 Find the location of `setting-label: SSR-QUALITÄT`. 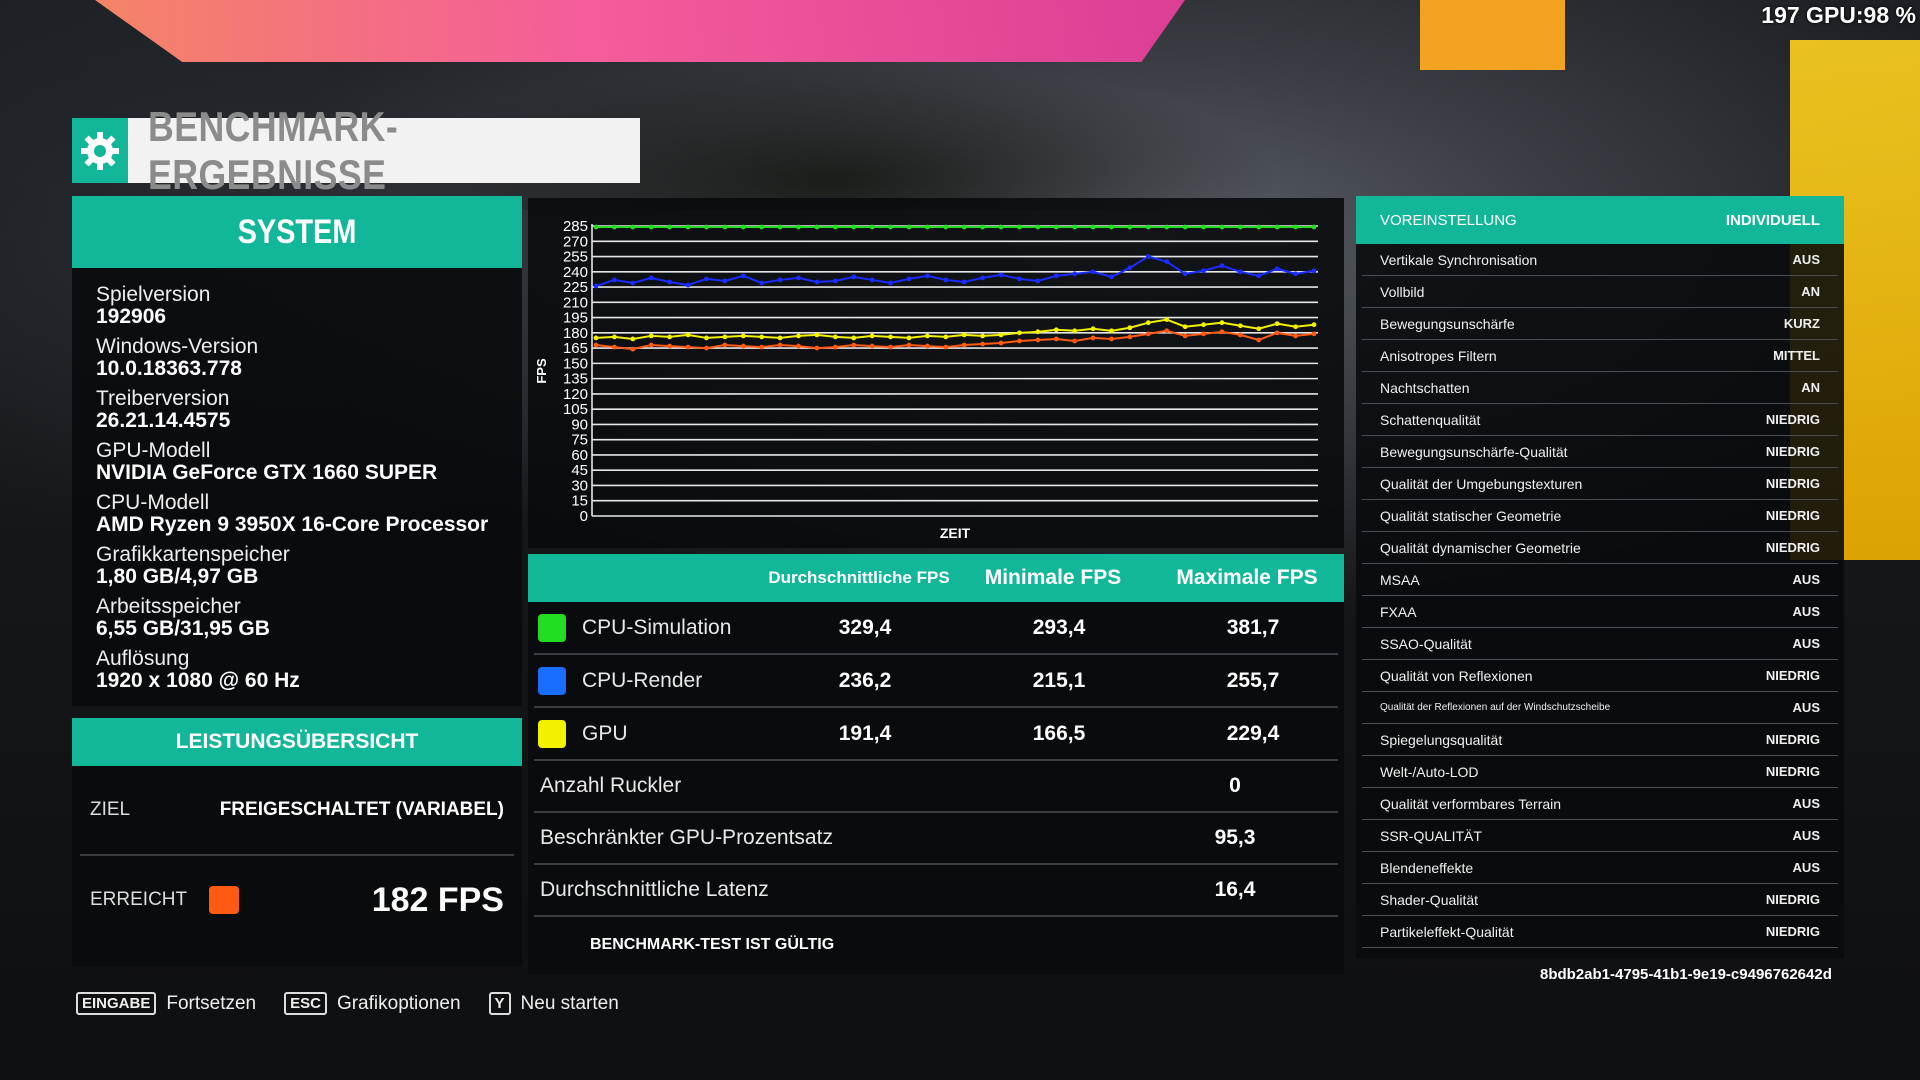

setting-label: SSR-QUALITÄT is located at coordinates (1431, 835).